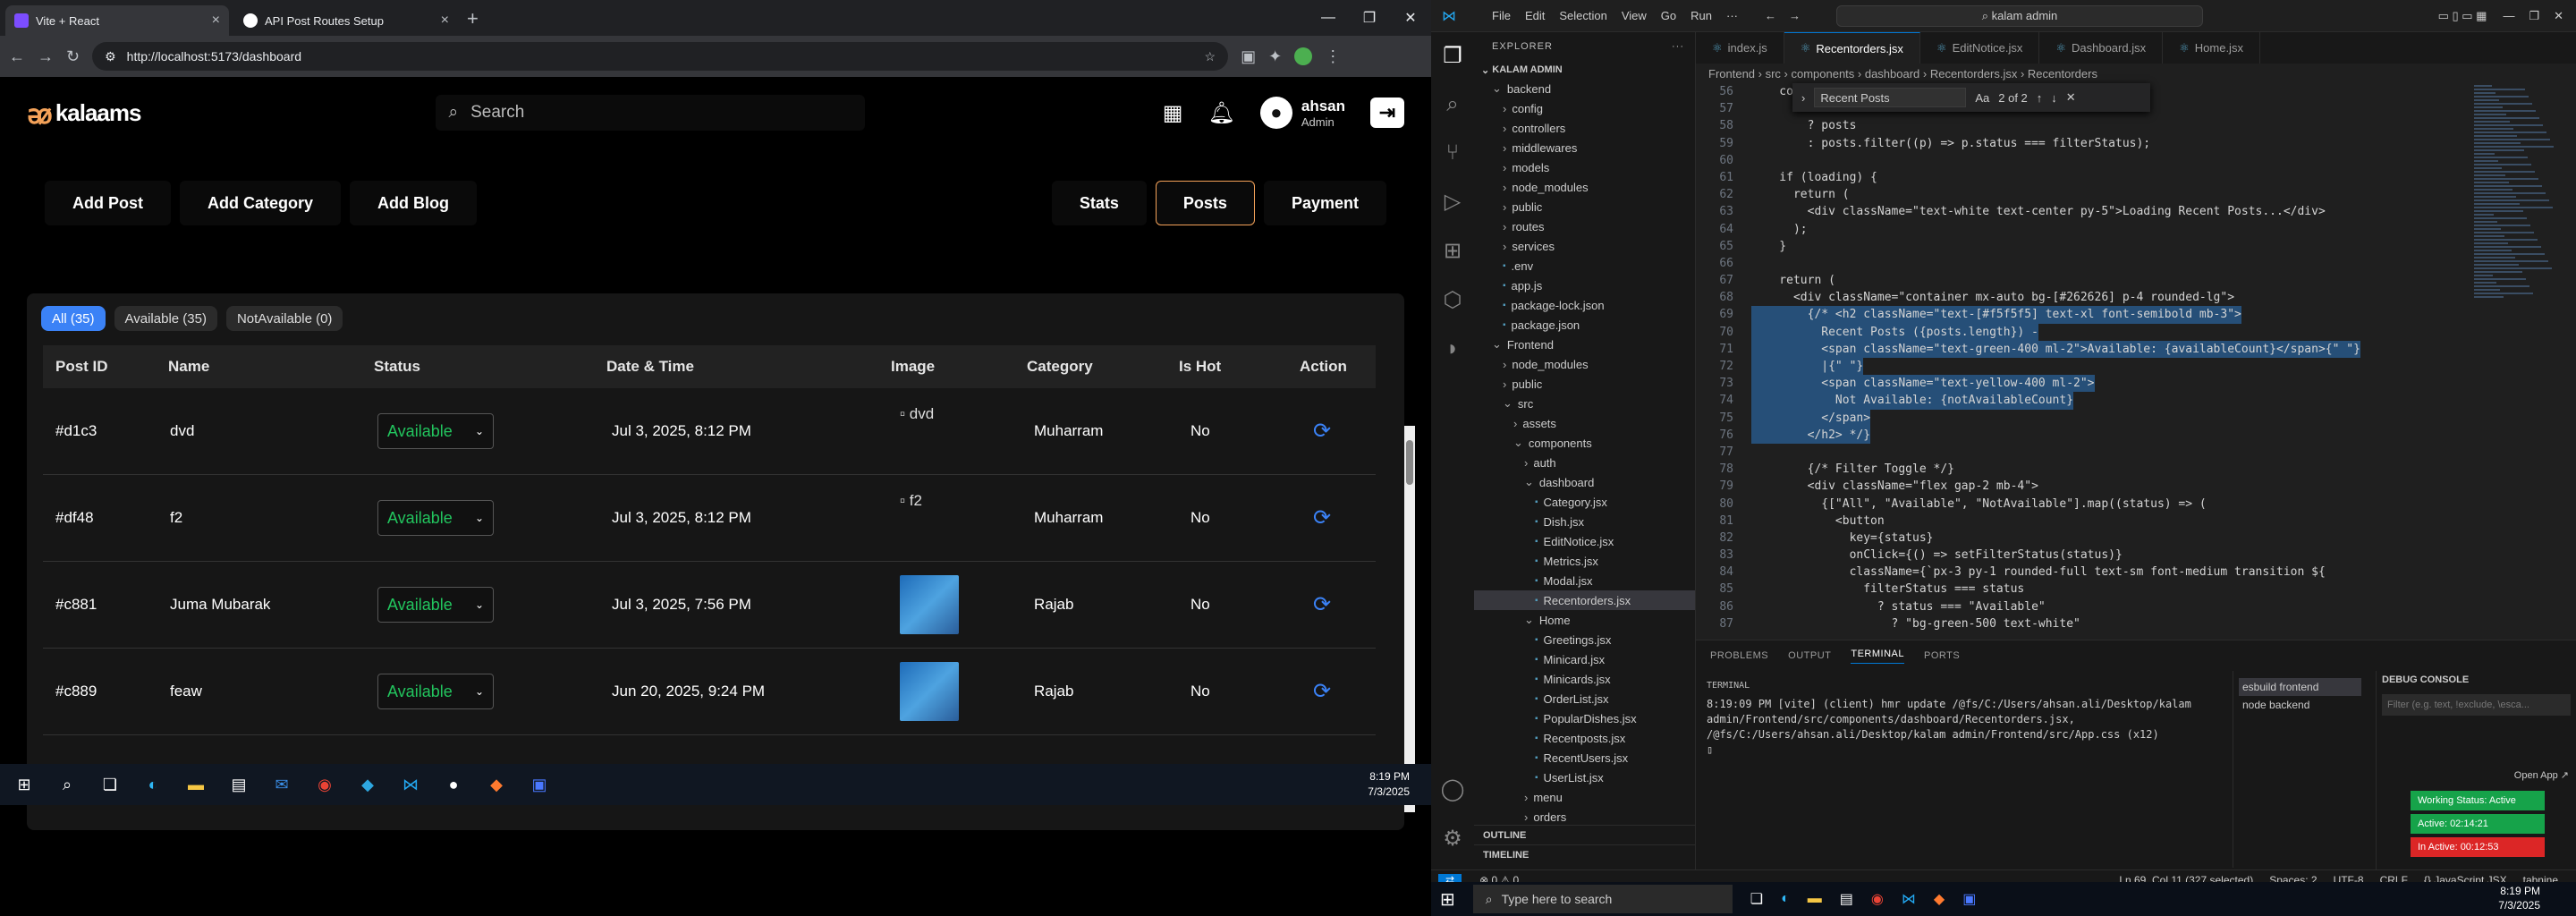 The height and width of the screenshot is (916, 2576). Describe the element at coordinates (1756, 899) in the screenshot. I see `task-view-icon: ❏` at that location.